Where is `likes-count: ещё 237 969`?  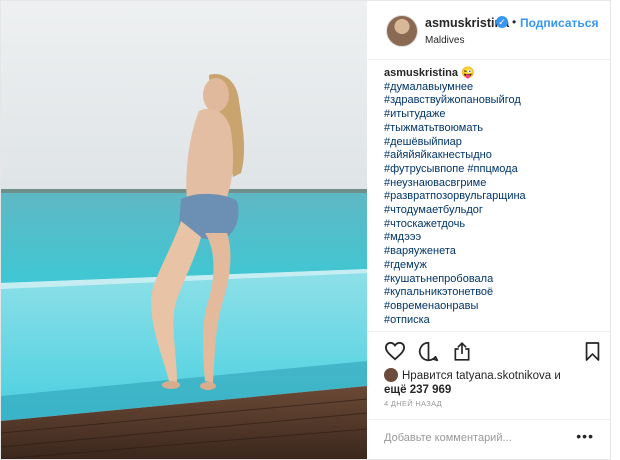
likes-count: ещё 237 969 is located at coordinates (417, 390).